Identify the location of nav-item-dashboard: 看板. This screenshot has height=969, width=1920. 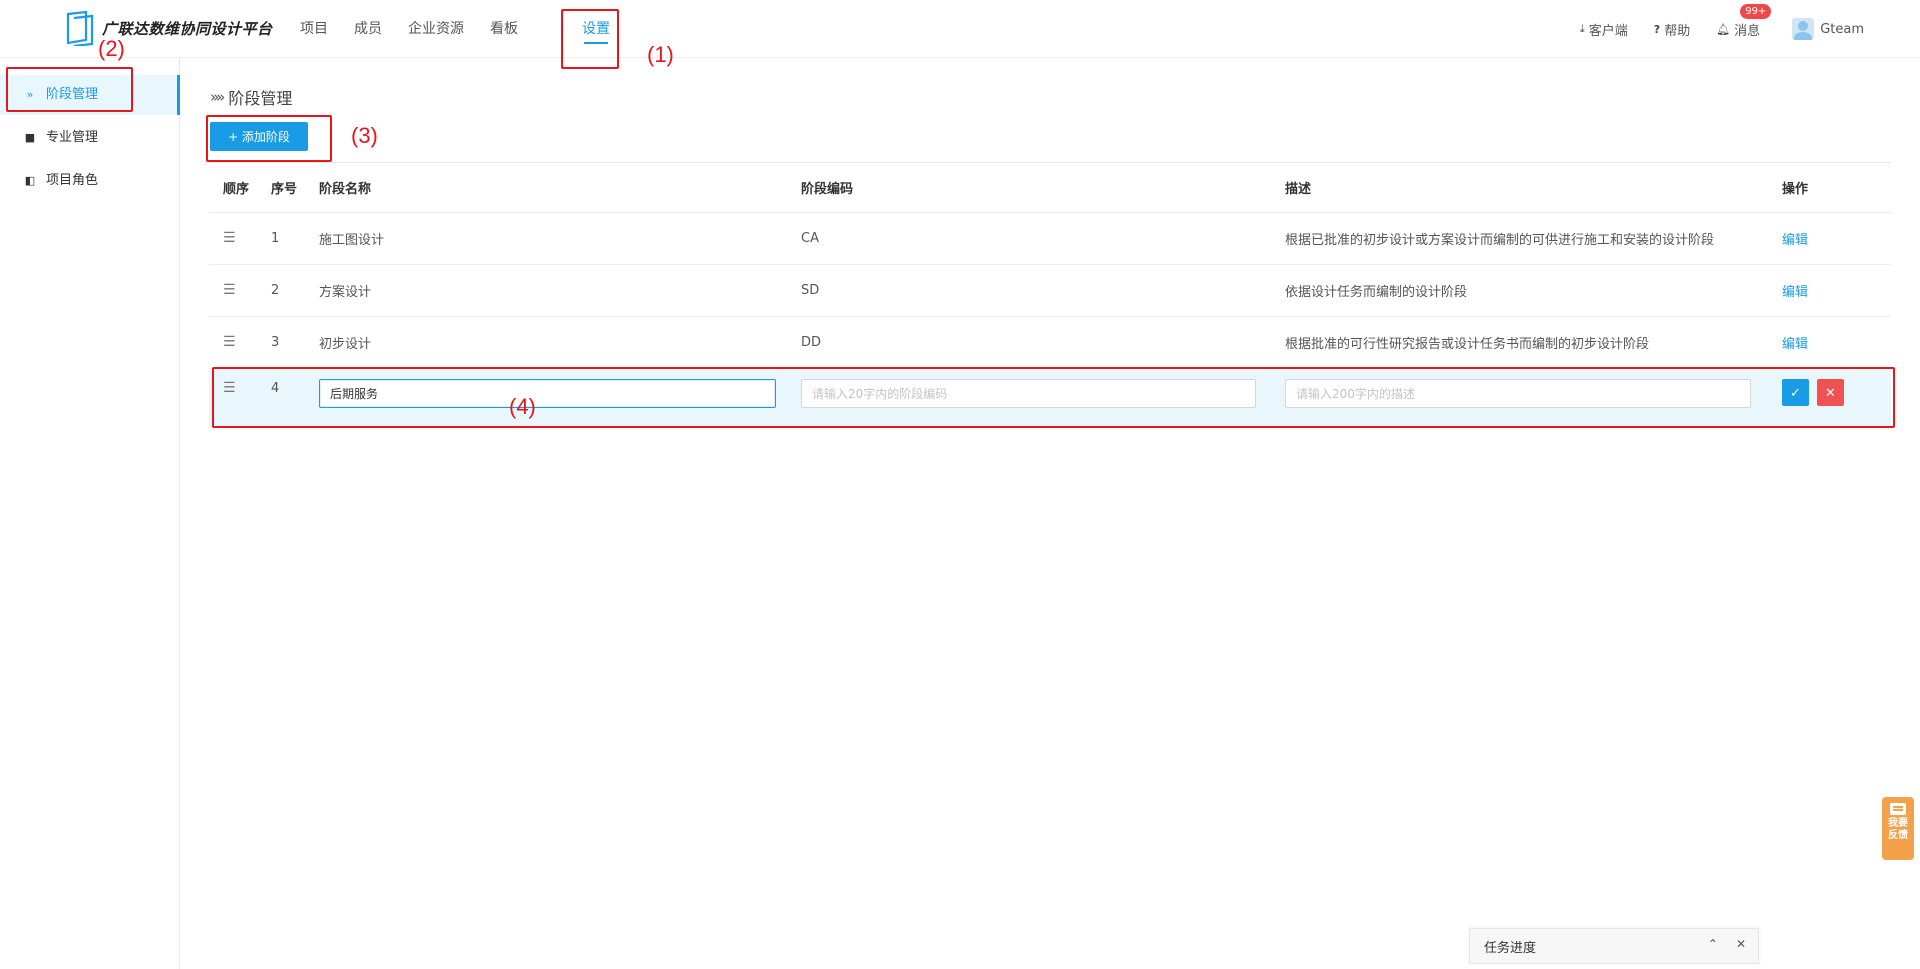
(504, 29).